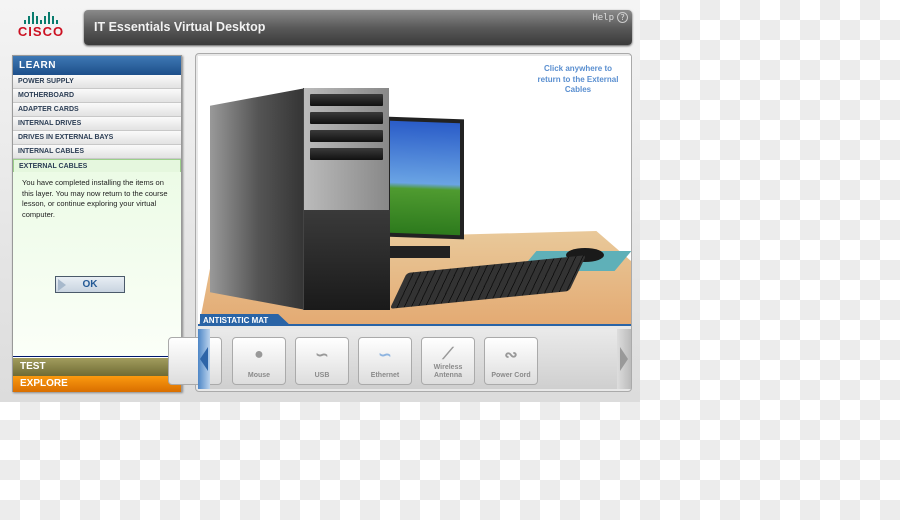  What do you see at coordinates (246, 319) in the screenshot?
I see `antistatic-mat-label: ANTISTATIC MAT` at bounding box center [246, 319].